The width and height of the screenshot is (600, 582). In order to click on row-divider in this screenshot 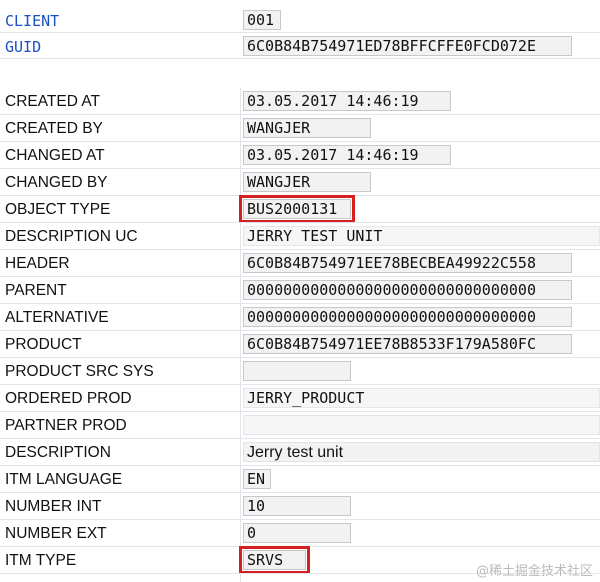, I will do `click(300, 58)`.